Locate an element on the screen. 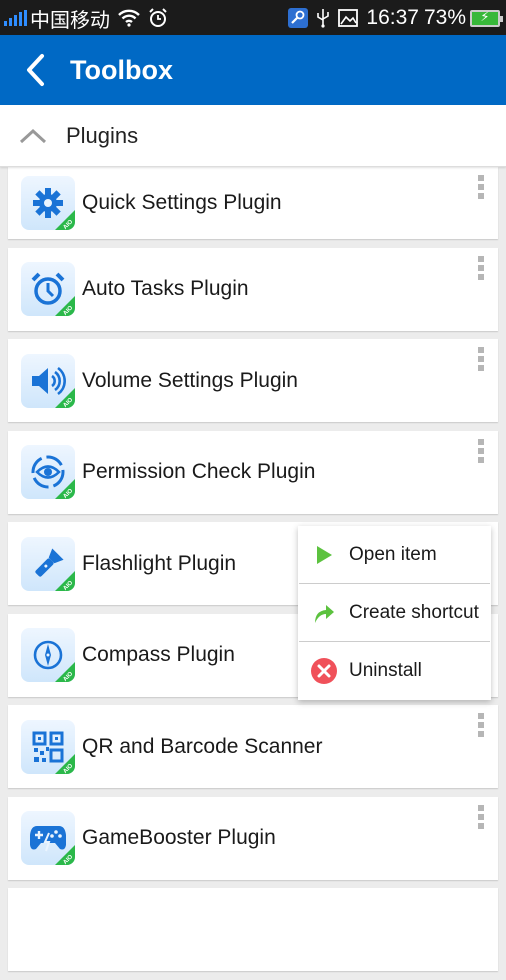  plugins-section-header: Plugins is located at coordinates (253, 136).